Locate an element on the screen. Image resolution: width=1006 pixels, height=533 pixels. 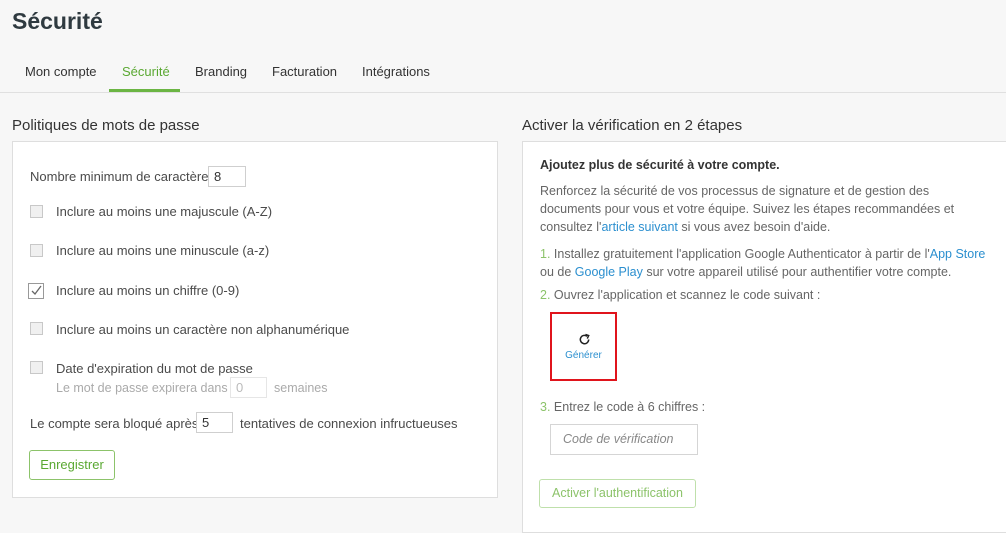
step-3-text: 3. Entrez le code à 6 chiffres : is located at coordinates (623, 407).